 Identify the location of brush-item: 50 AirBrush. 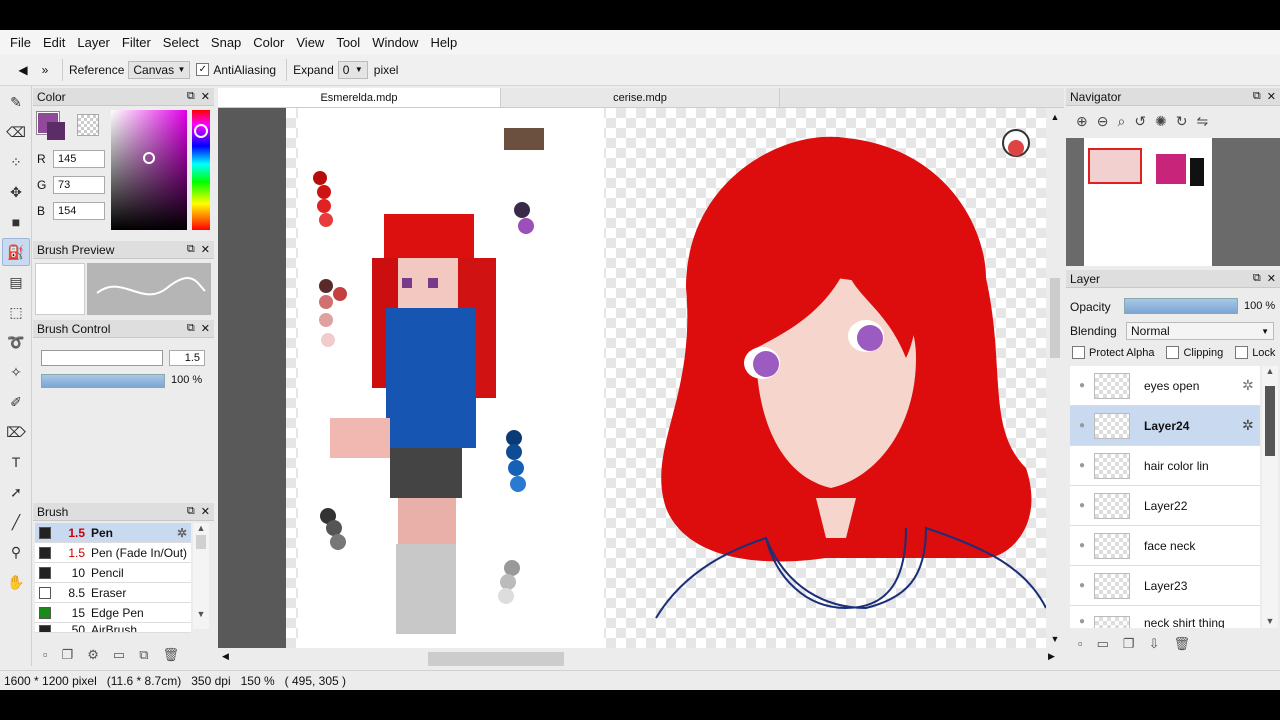
(113, 628).